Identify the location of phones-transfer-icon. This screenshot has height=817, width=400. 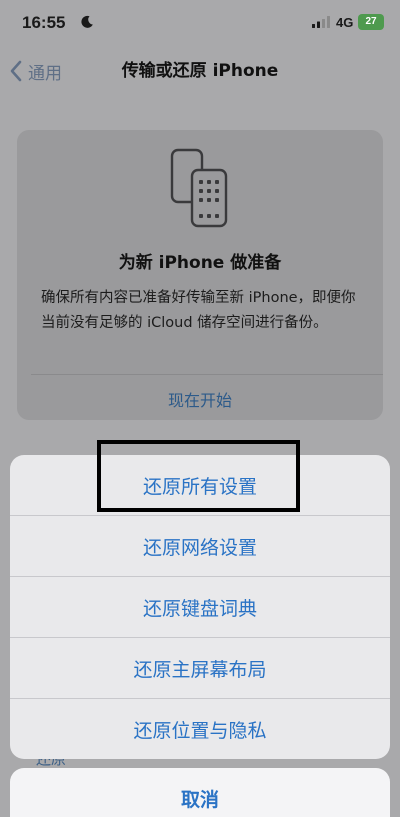
(199, 188).